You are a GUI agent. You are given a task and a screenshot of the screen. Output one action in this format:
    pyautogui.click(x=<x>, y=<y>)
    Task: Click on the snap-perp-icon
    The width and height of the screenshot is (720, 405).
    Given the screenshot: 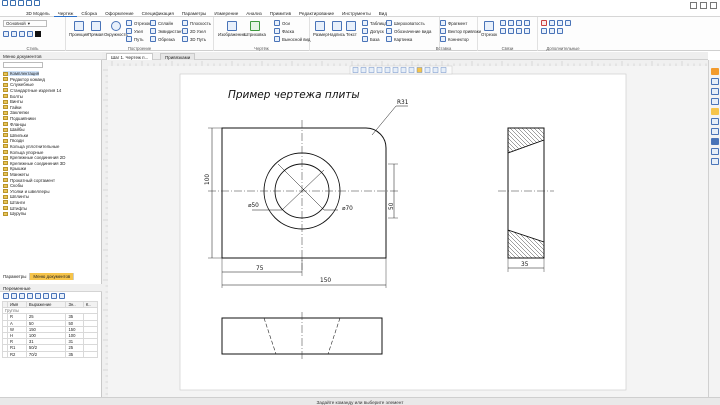 What is the action you would take?
    pyautogui.click(x=443, y=70)
    